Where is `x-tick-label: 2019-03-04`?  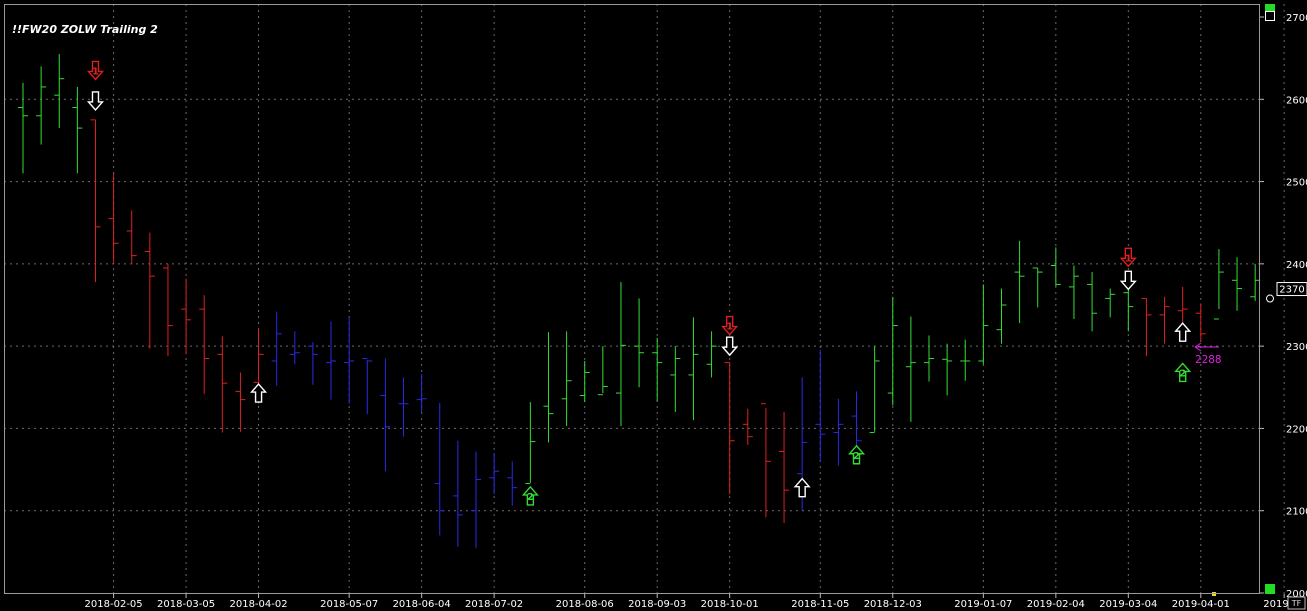 x-tick-label: 2019-03-04 is located at coordinates (1128, 604).